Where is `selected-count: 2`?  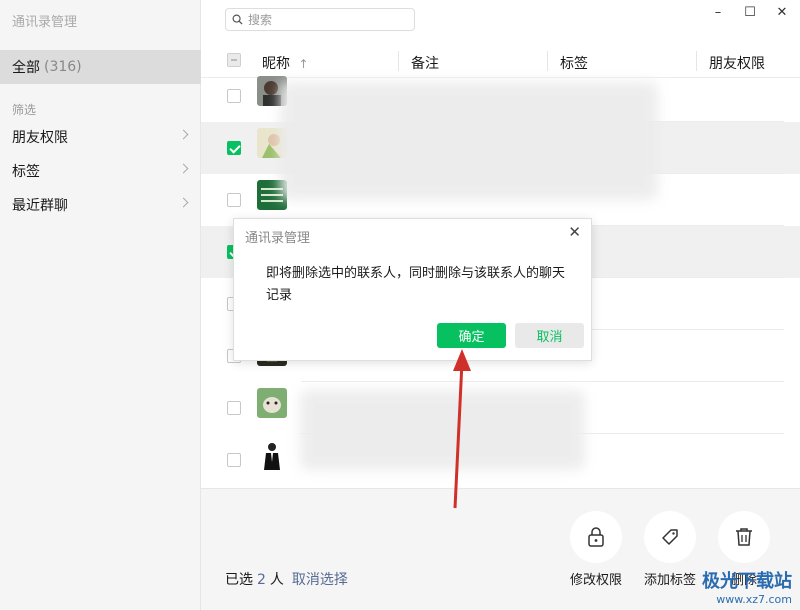 selected-count: 2 is located at coordinates (261, 580).